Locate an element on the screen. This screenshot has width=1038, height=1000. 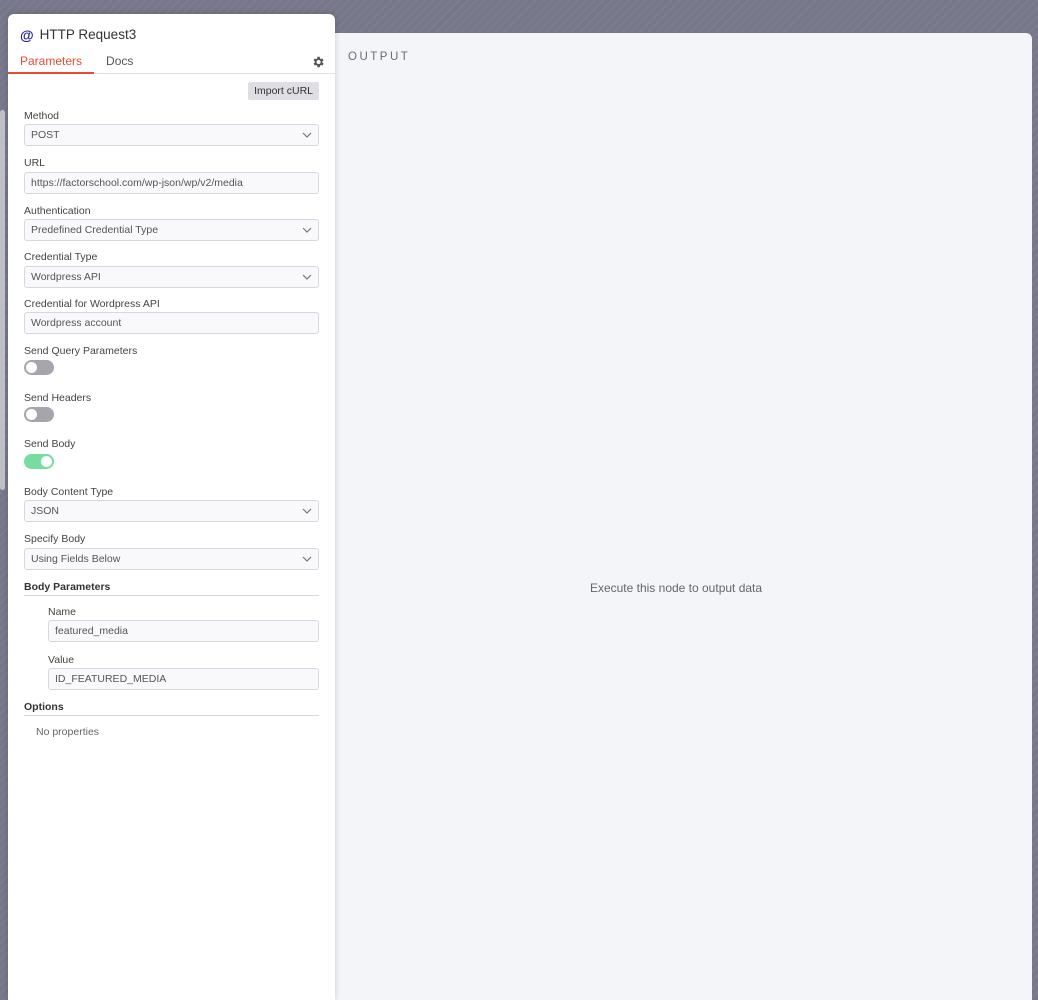
no-properties-text: No properties is located at coordinates (68, 732).